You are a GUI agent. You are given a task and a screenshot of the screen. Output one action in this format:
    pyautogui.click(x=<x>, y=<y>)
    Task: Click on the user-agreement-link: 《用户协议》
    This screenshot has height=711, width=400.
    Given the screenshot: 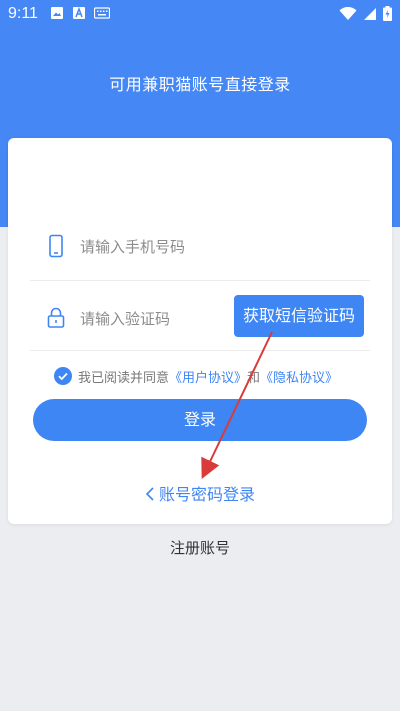 What is the action you would take?
    pyautogui.click(x=208, y=376)
    